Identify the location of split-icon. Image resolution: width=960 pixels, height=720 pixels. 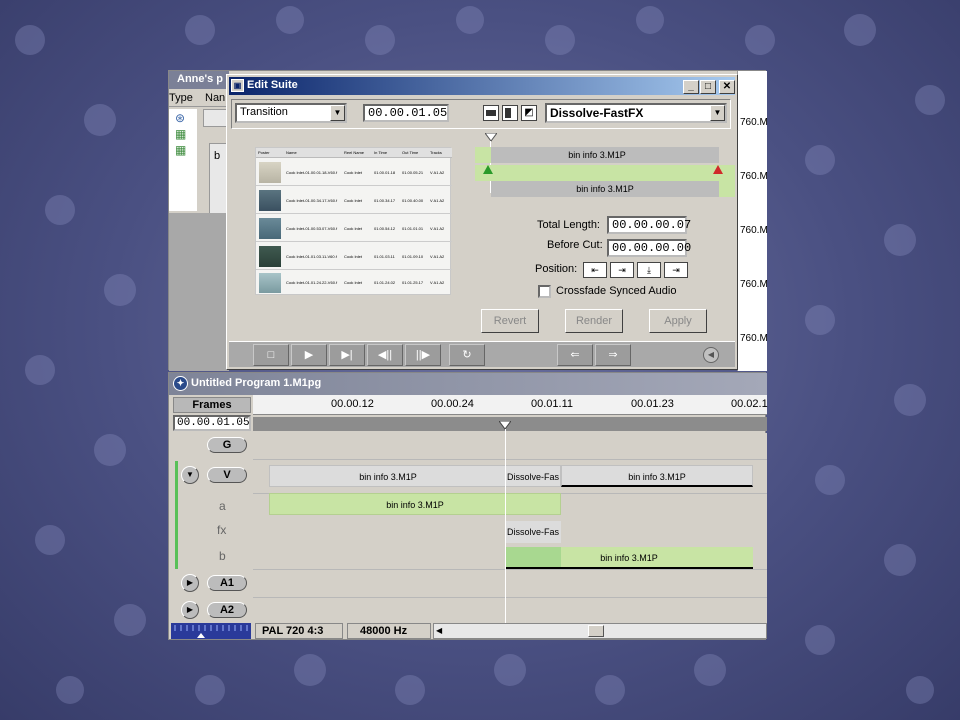
(510, 113).